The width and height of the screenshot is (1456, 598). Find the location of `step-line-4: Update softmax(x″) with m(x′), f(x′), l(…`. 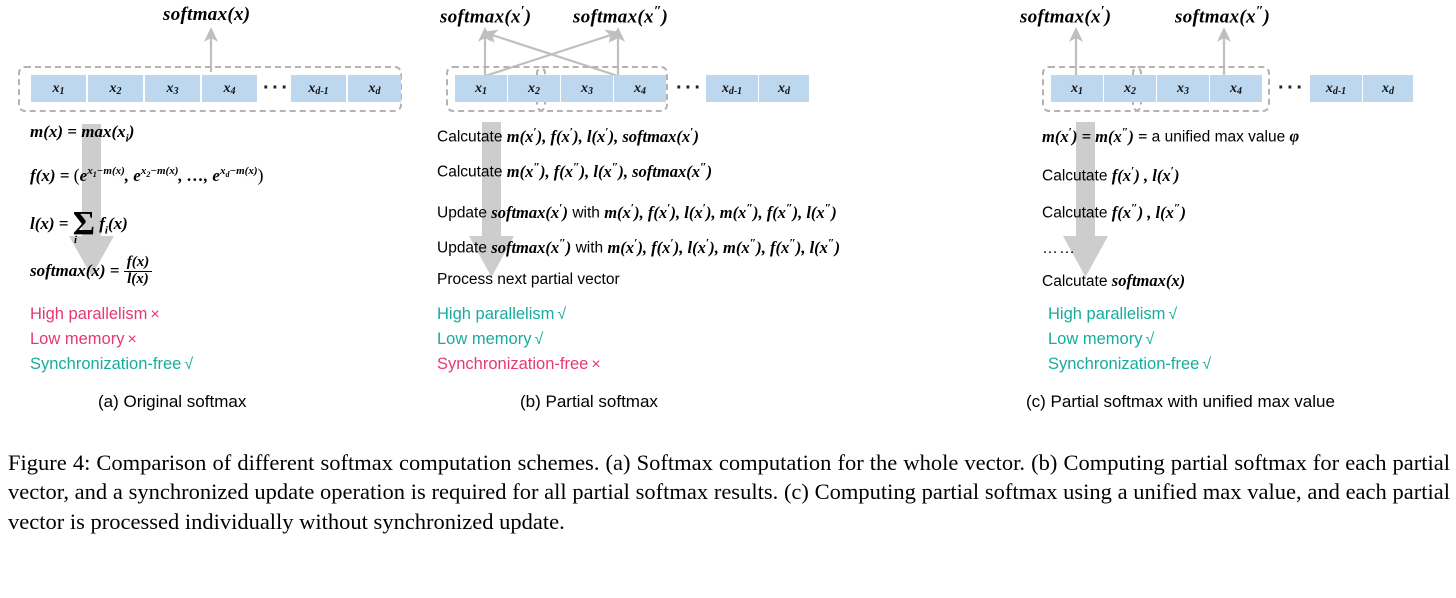

step-line-4: Update softmax(x″) with m(x′), f(x′), l(… is located at coordinates (639, 246).